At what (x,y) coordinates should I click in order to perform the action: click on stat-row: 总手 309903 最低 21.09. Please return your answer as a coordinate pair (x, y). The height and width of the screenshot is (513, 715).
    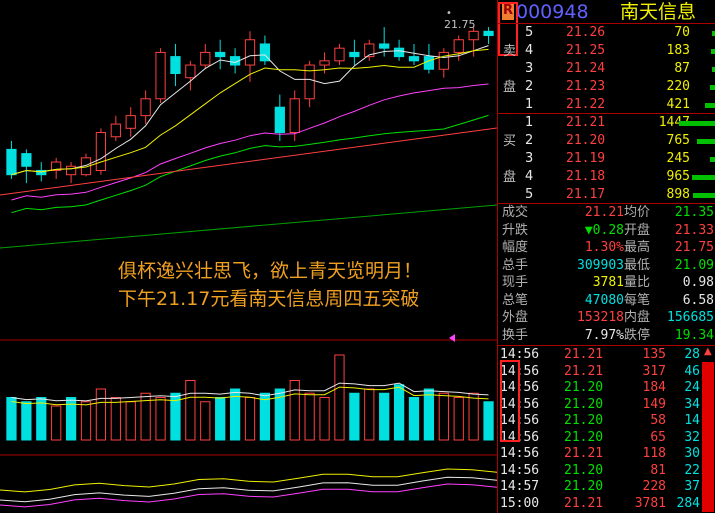
    Looking at the image, I should click on (606, 266).